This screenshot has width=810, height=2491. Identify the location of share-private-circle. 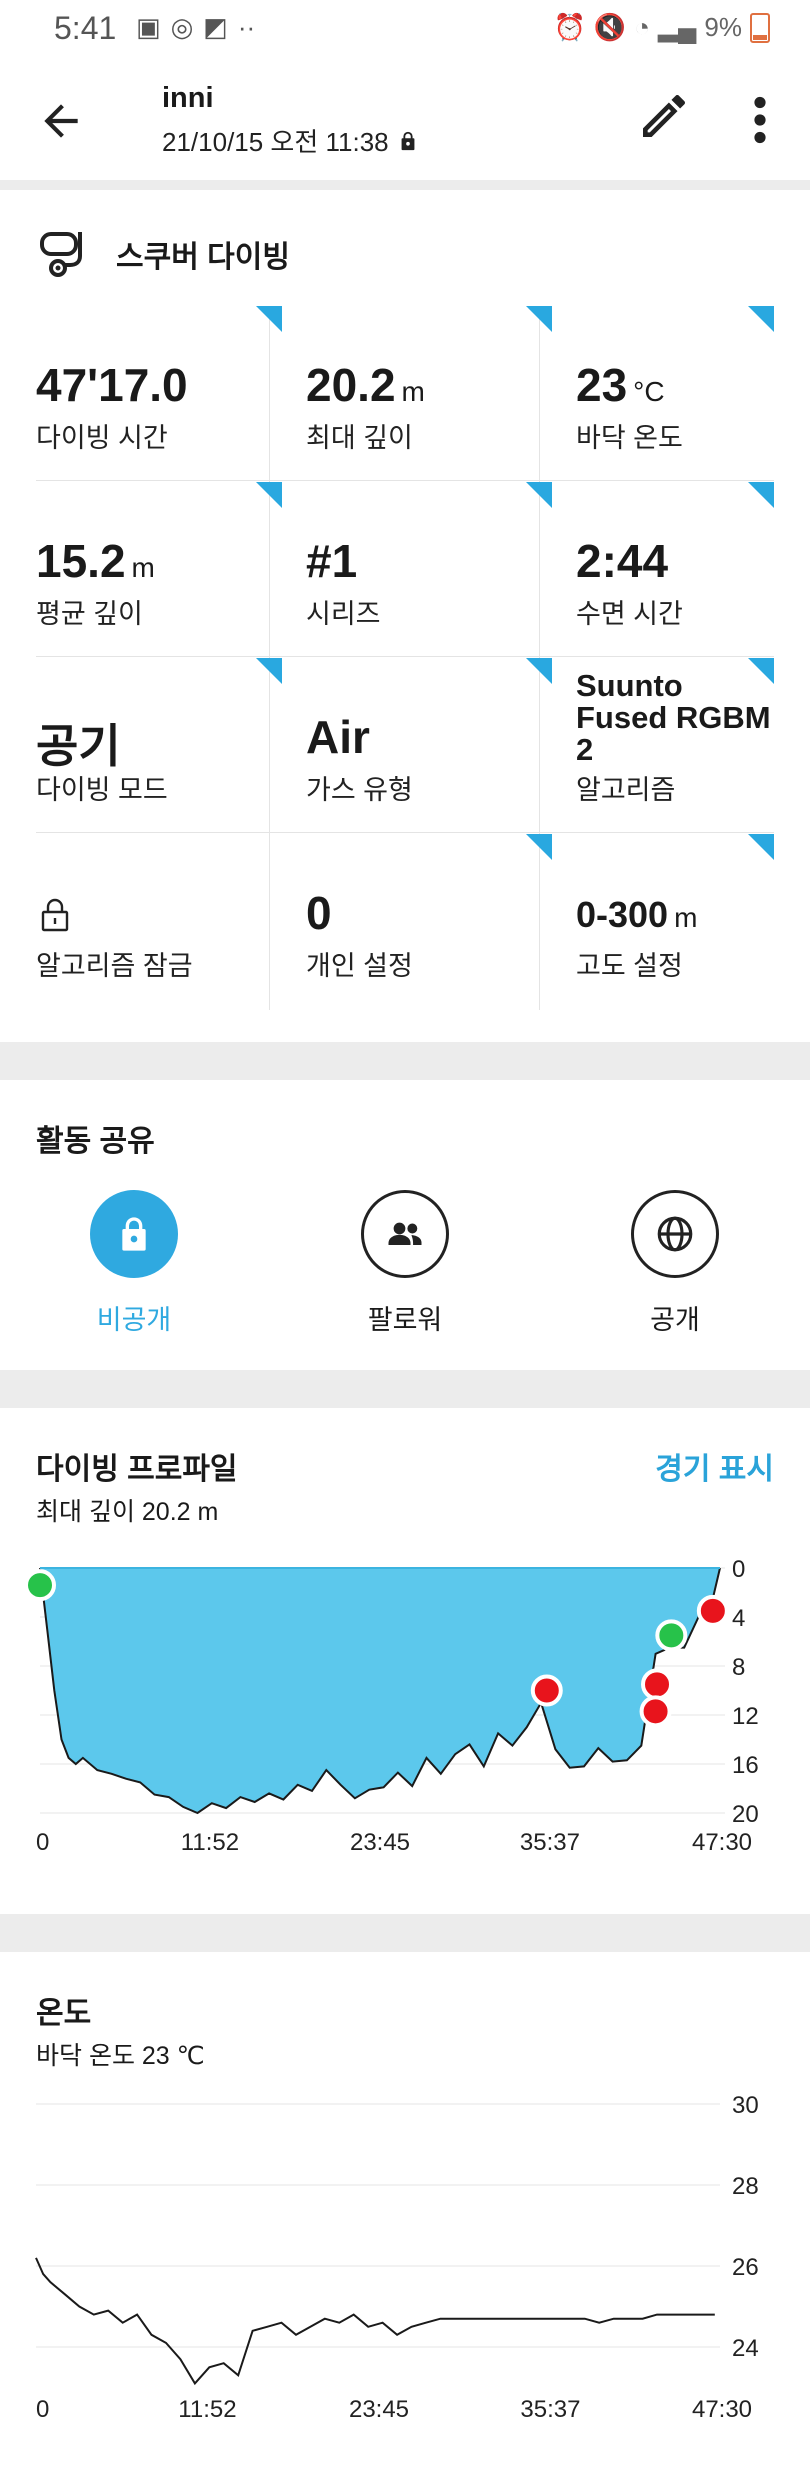
(134, 1234).